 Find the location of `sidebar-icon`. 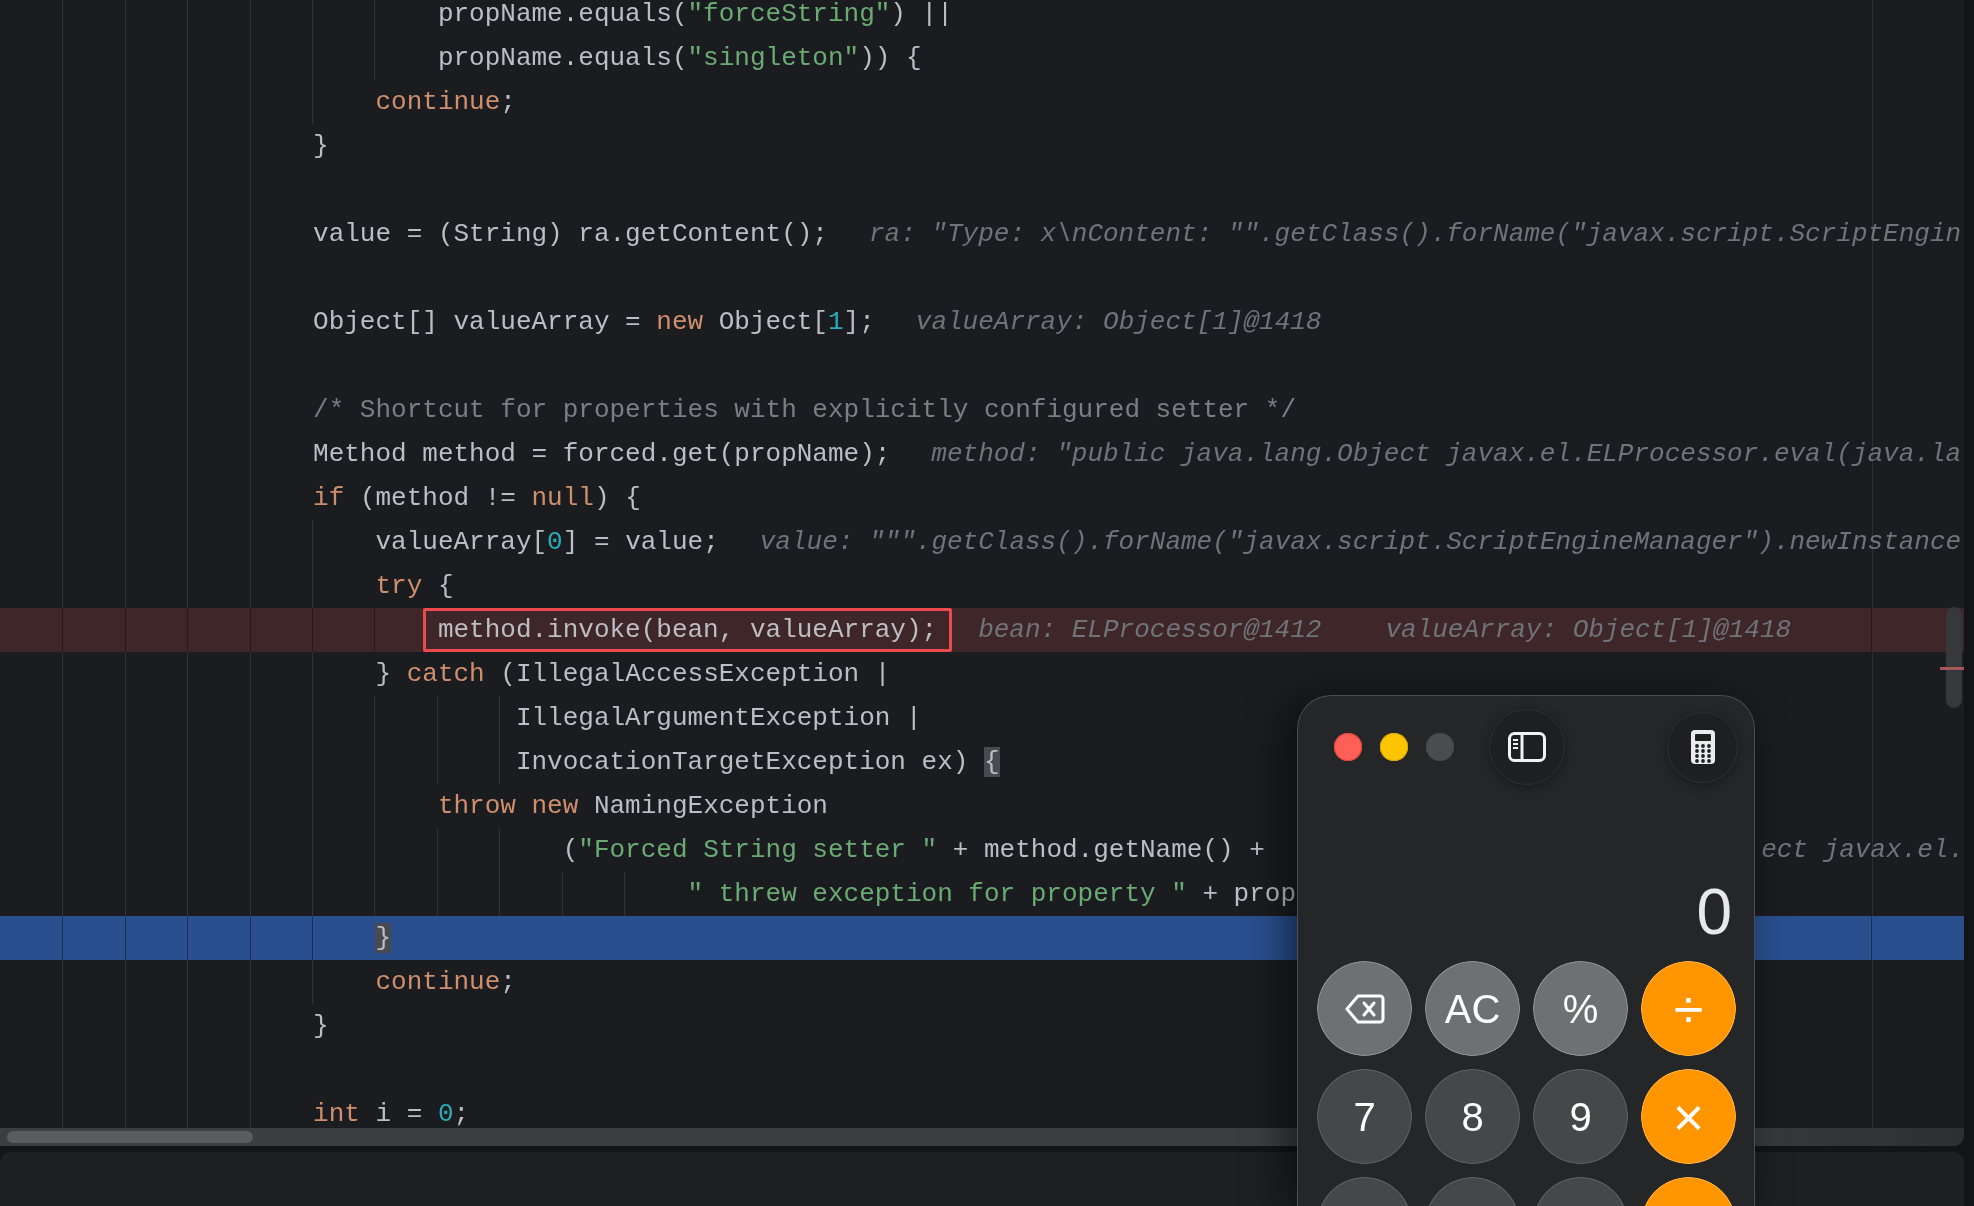

sidebar-icon is located at coordinates (1527, 747).